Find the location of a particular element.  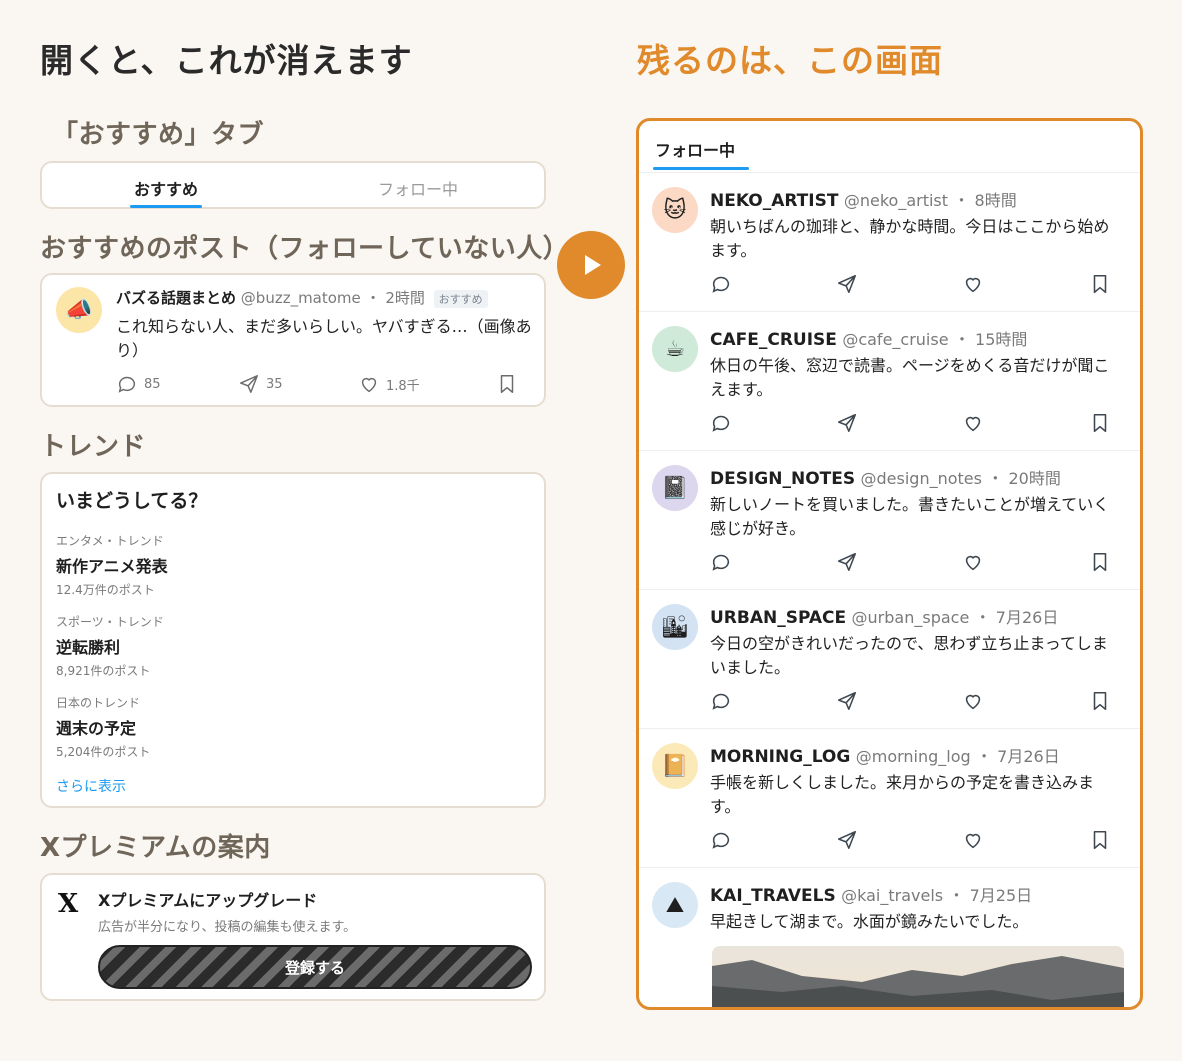

avatar: ☕ is located at coordinates (675, 349).